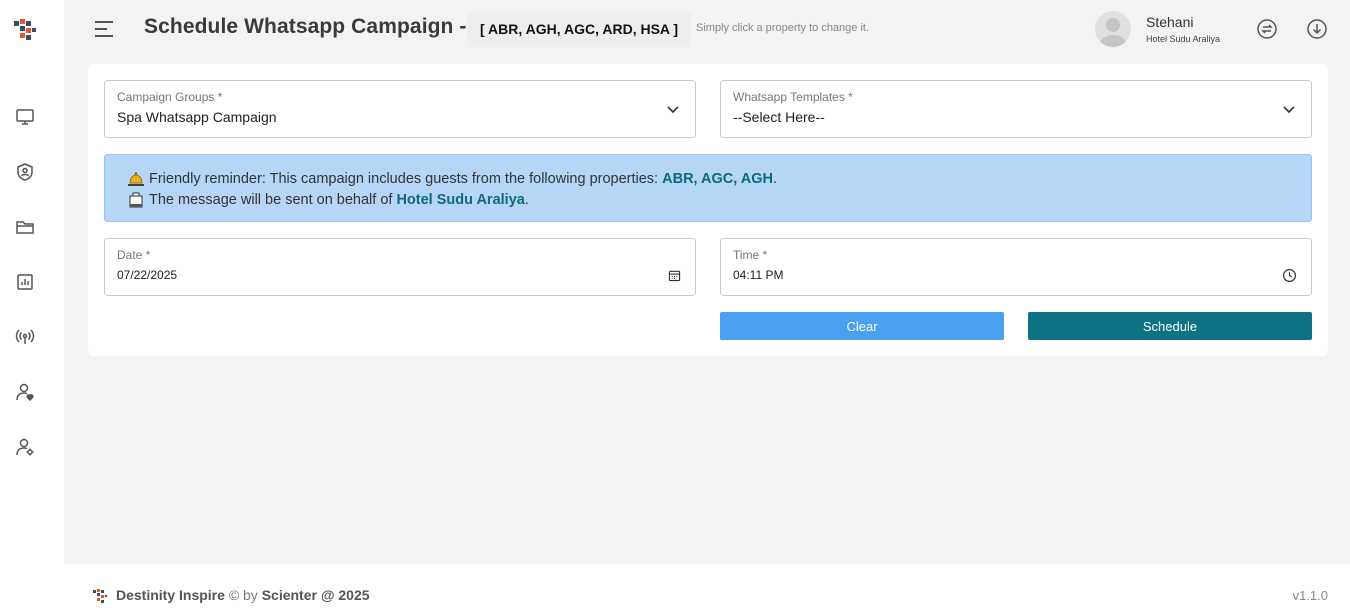 This screenshot has width=1350, height=608. I want to click on calendar-icon, so click(674, 275).